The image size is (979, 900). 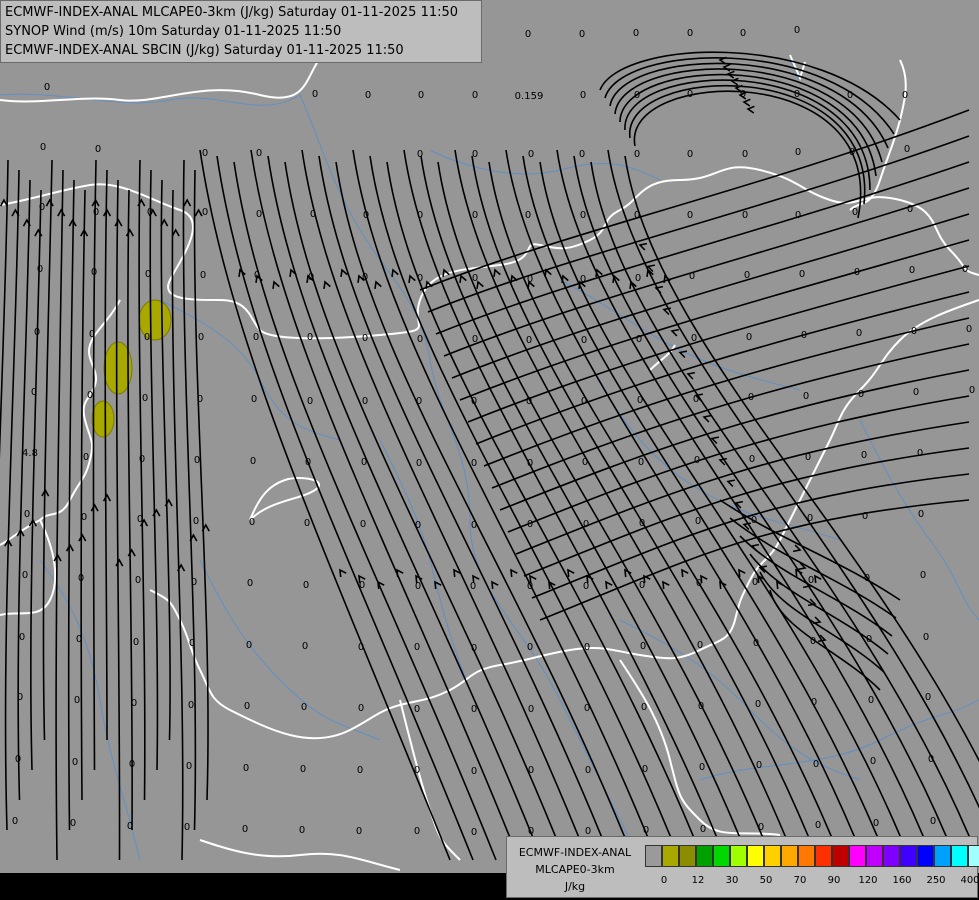 I want to click on legend-tick-label: 90, so click(x=834, y=880).